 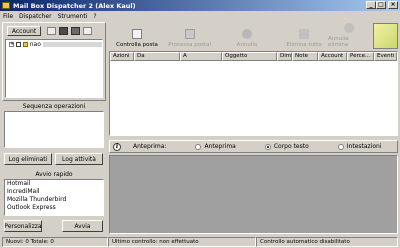 I want to click on maximize-button: □, so click(x=381, y=5).